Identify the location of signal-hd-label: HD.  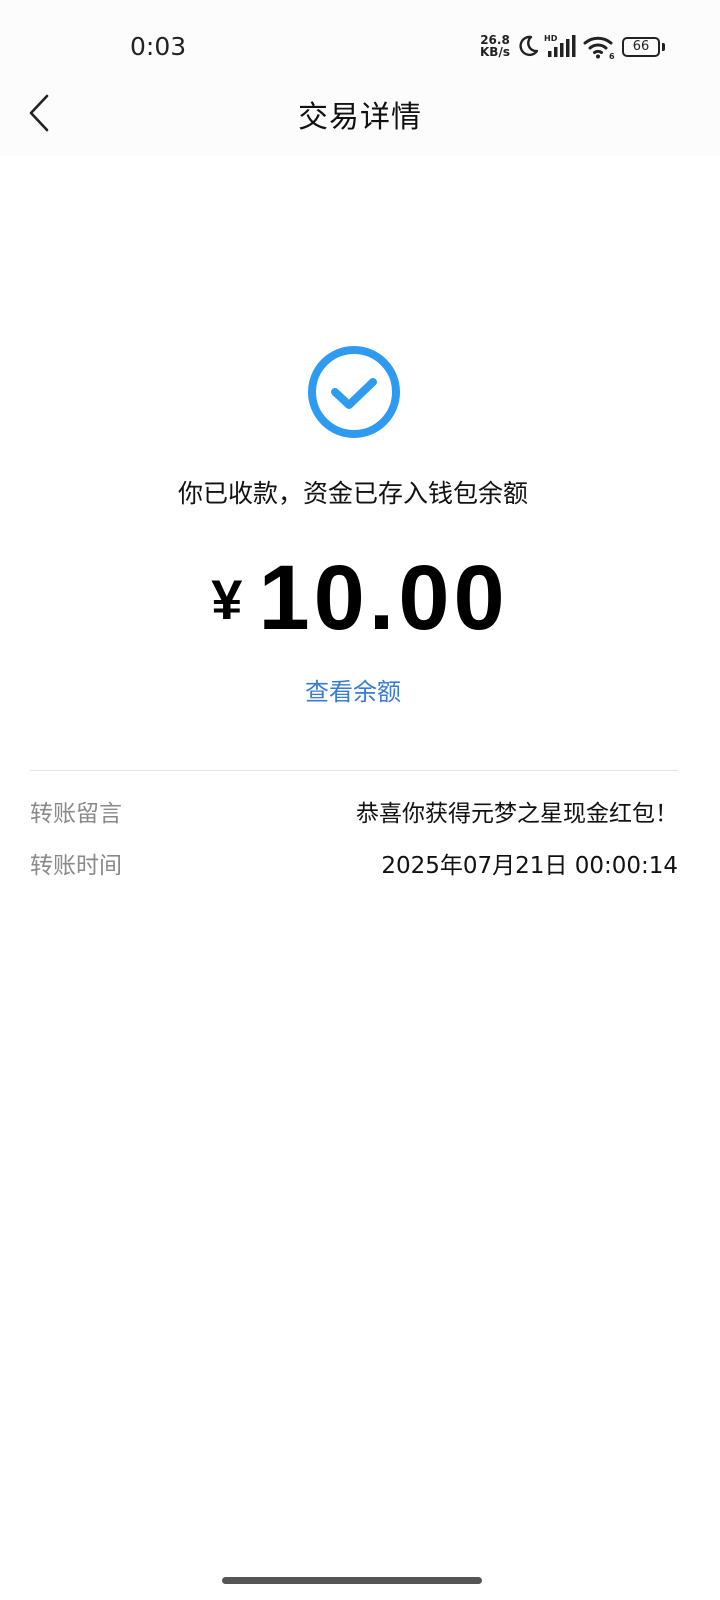
(551, 38).